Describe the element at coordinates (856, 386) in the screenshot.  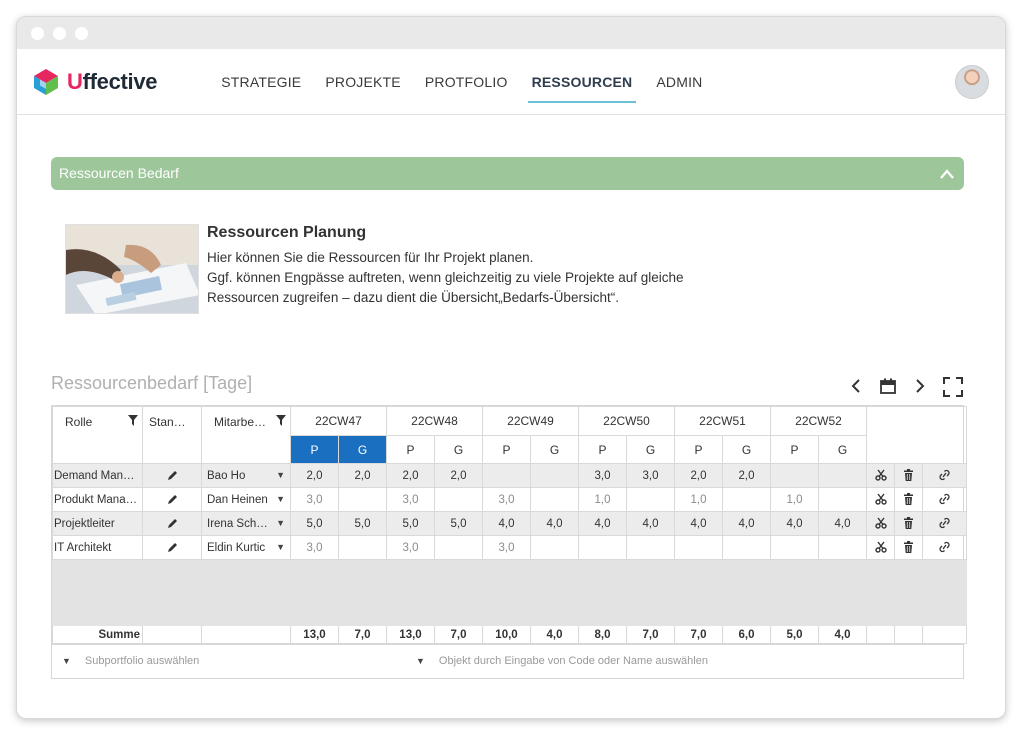
I see `chevron-left-icon` at that location.